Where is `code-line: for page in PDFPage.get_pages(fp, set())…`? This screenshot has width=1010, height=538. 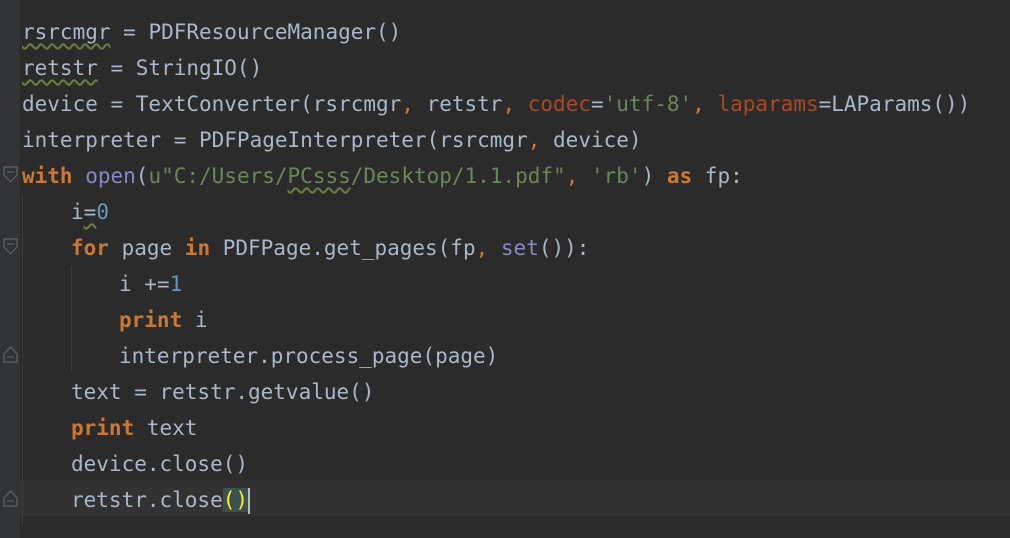 code-line: for page in PDFPage.get_pages(fp, set())… is located at coordinates (330, 248).